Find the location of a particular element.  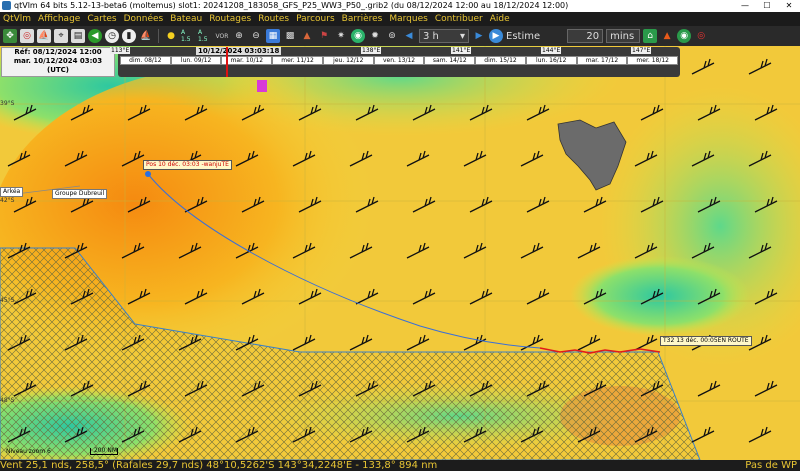

menu-affichage: Affichage is located at coordinates (59, 19).